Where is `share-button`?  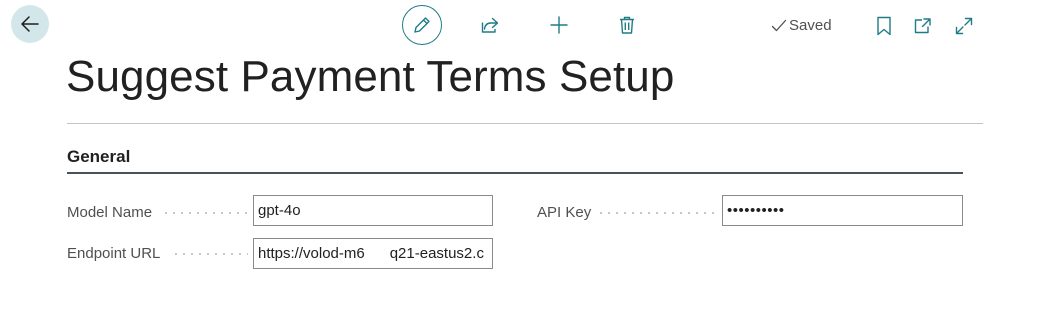
share-button is located at coordinates (490, 25).